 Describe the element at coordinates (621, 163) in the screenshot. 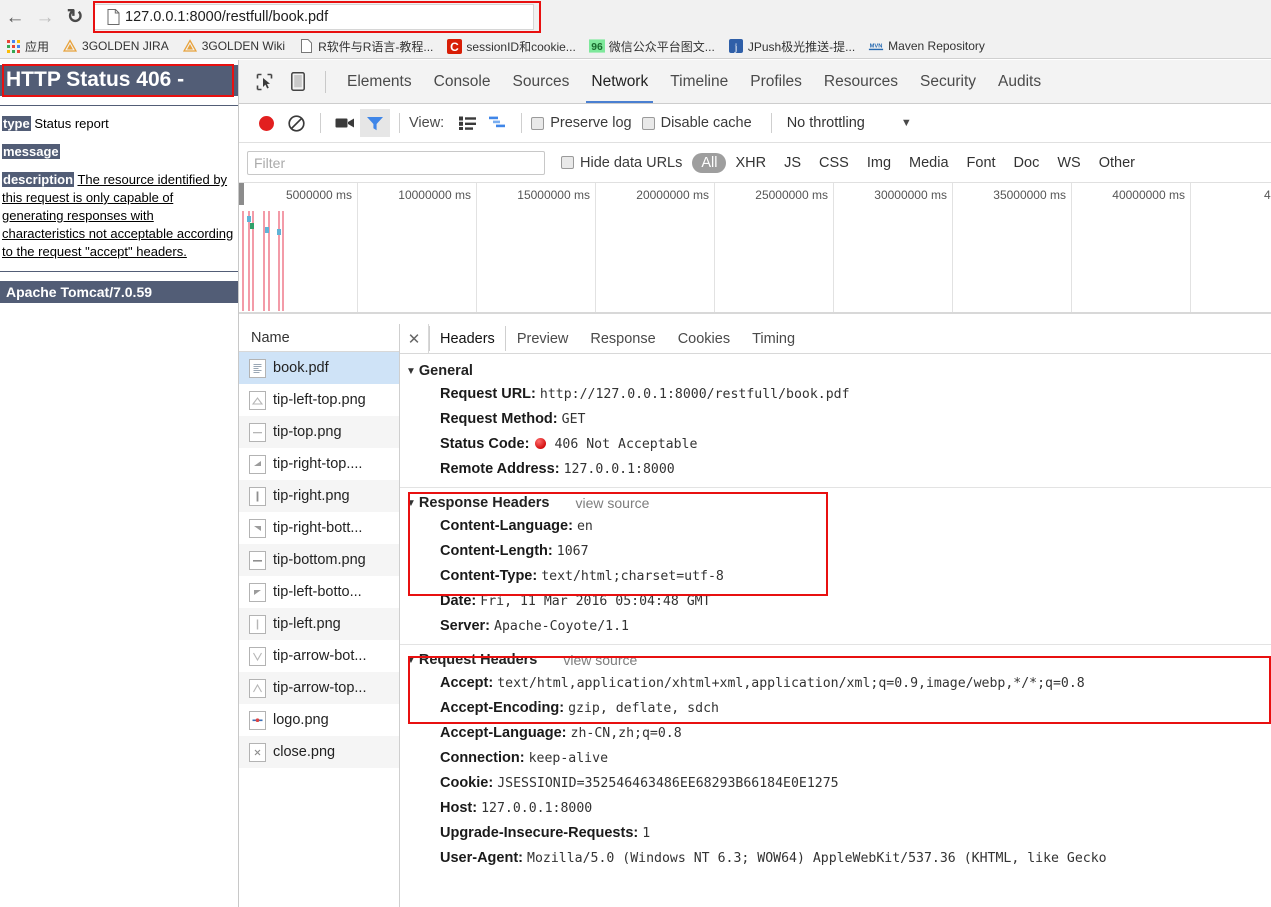

I see `hide-data-urls-checkbox: Hide data URLs` at that location.